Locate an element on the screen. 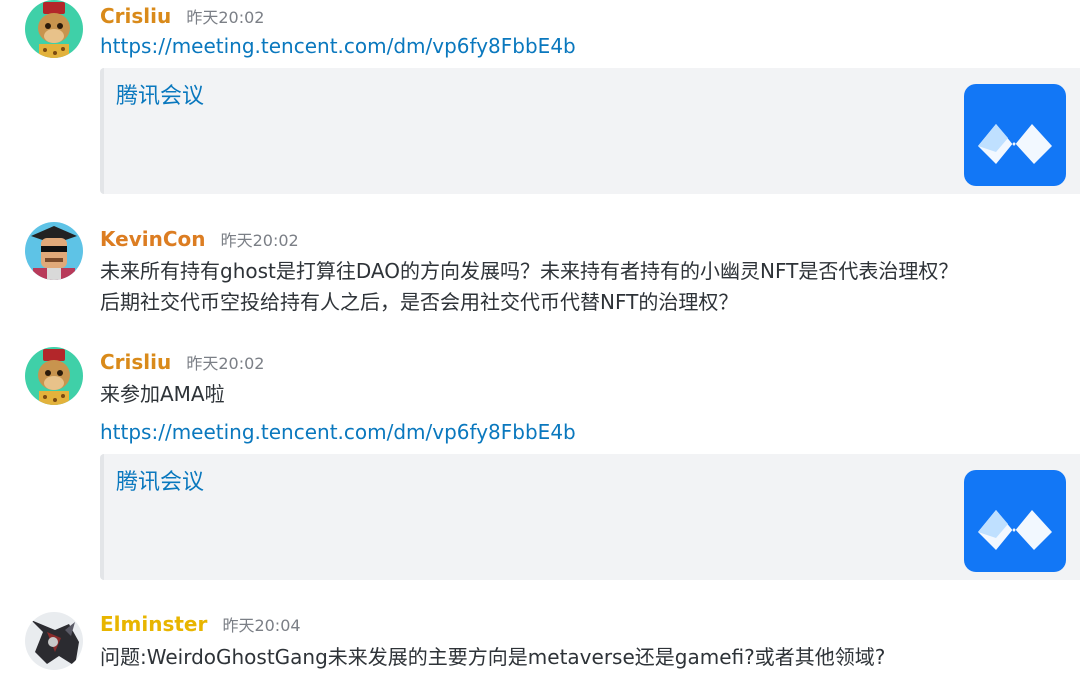 This screenshot has height=680, width=1080. timestamp: 昨天20:04 is located at coordinates (261, 625).